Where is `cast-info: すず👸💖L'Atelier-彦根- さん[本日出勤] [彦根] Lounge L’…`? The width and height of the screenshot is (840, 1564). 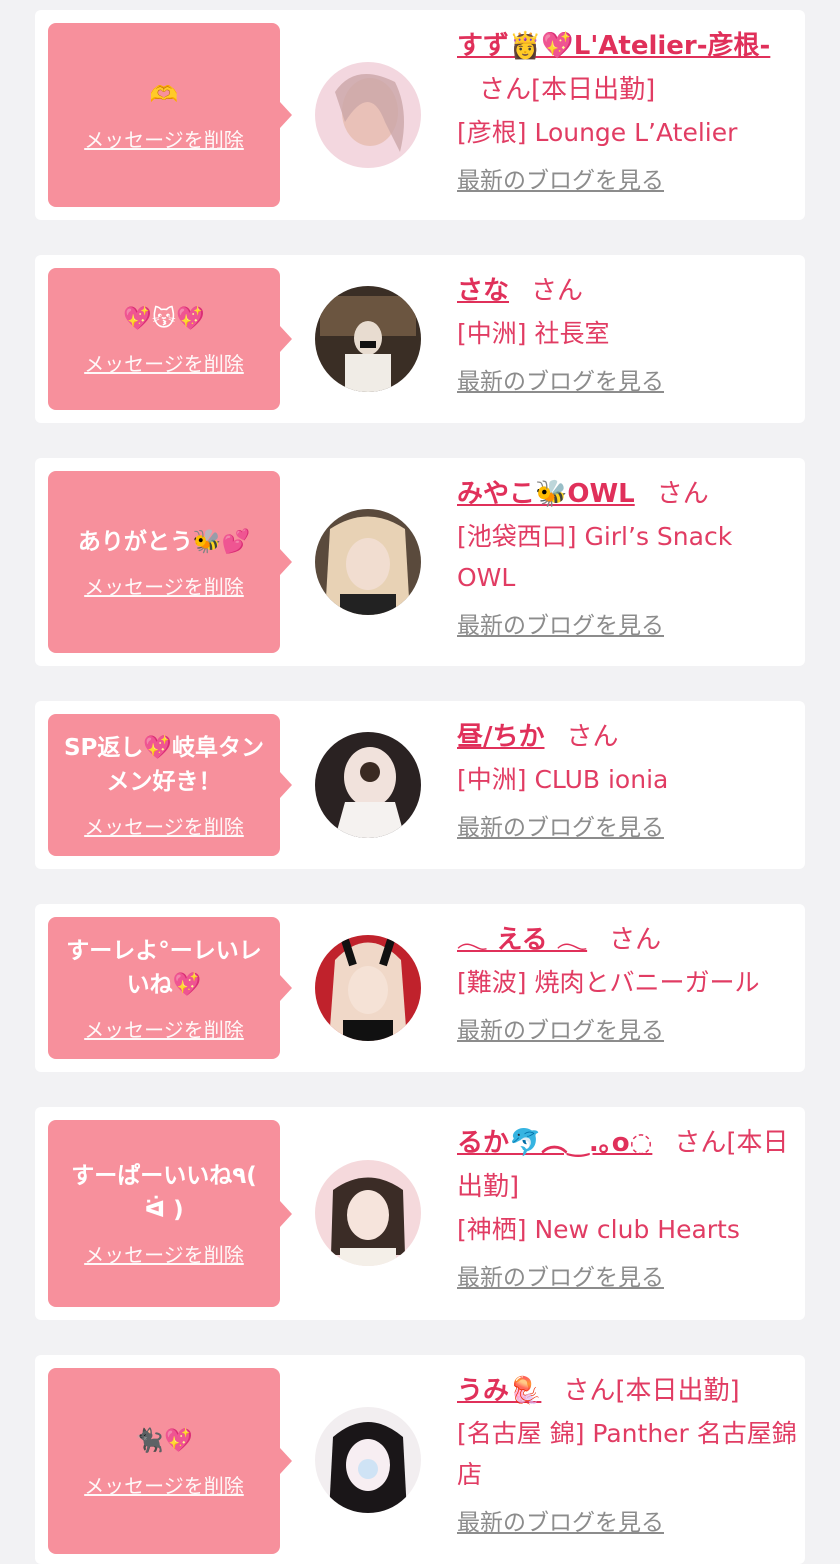
cast-info: すず👸💖L'Atelier-彦根- さん[本日出勤] [彦根] Lounge L’… is located at coordinates (627, 109).